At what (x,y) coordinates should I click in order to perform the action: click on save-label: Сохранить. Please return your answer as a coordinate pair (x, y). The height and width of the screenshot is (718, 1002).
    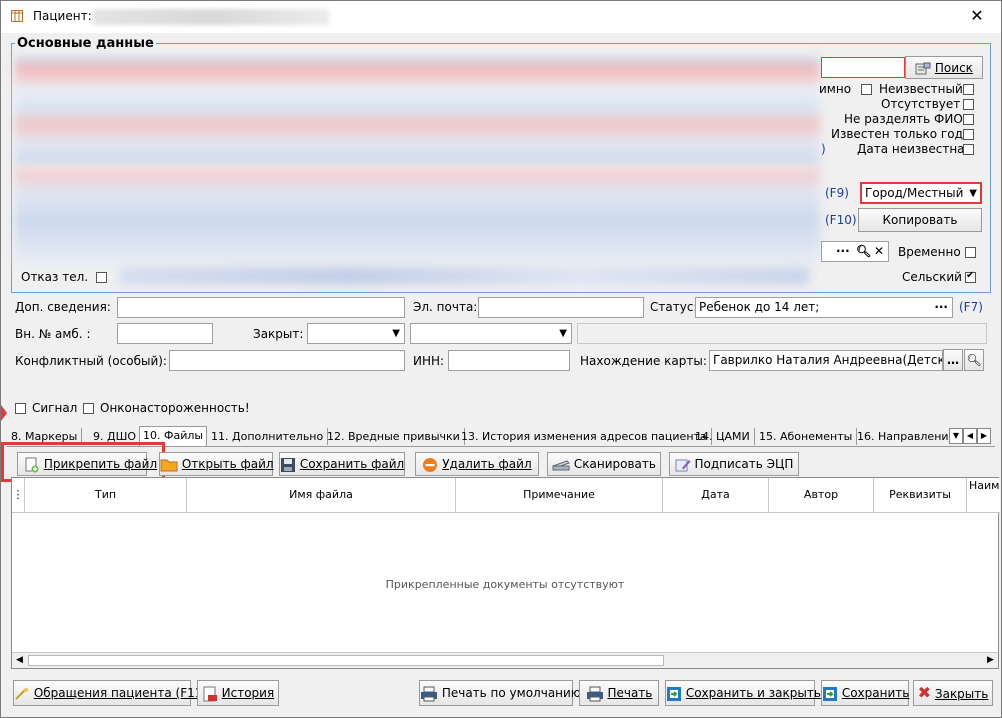
    Looking at the image, I should click on (875, 693).